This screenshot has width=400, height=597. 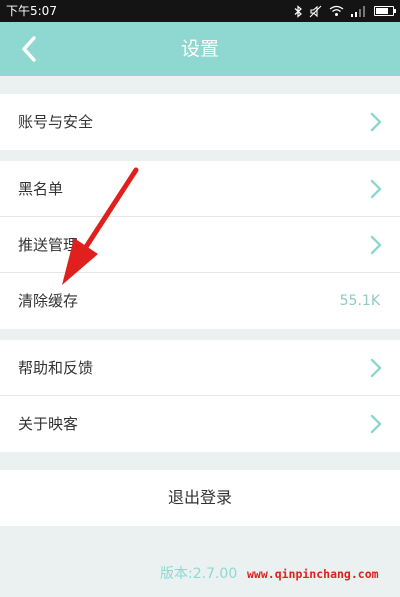 I want to click on bluetooth-icon, so click(x=298, y=11).